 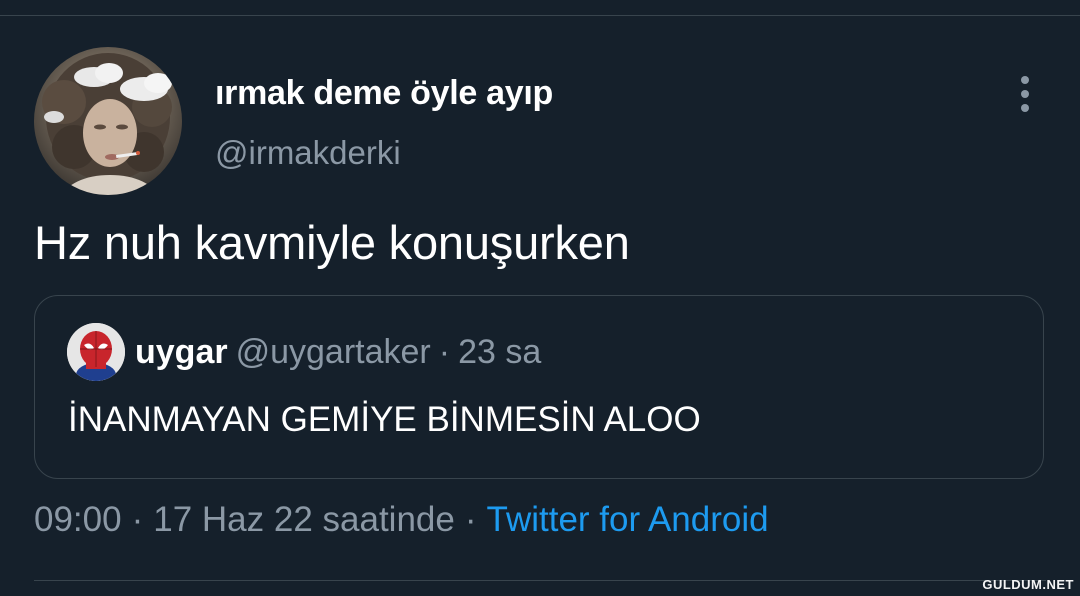 I want to click on top-divider, so click(x=540, y=15).